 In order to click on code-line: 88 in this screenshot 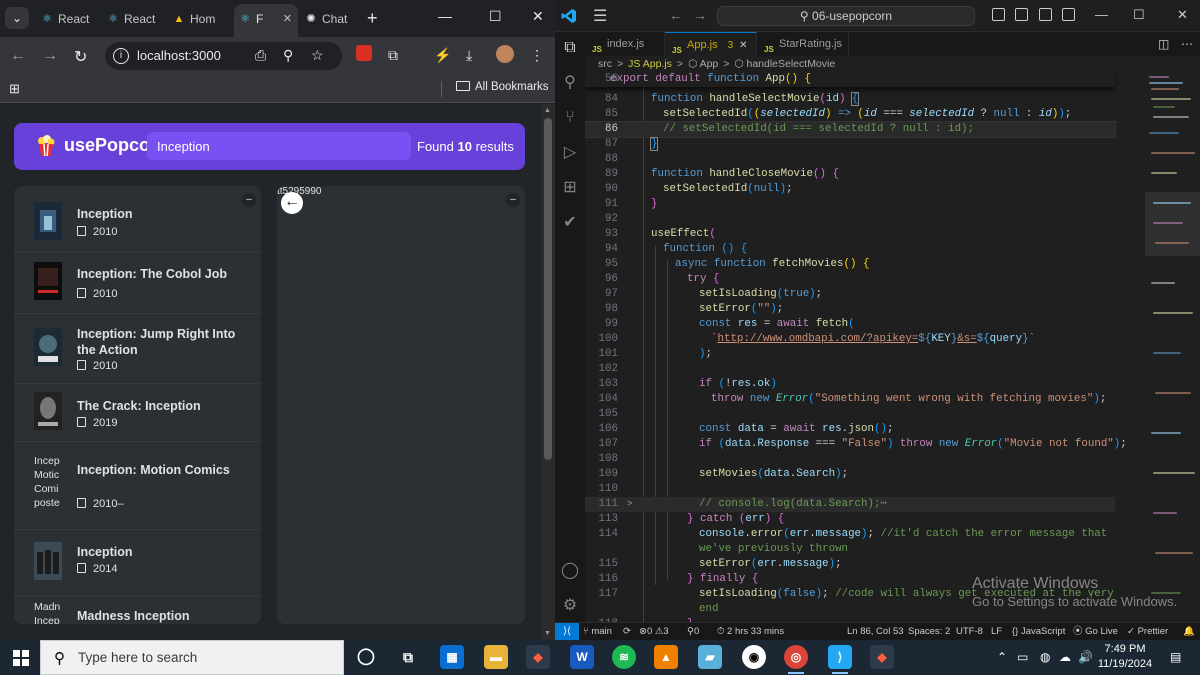, I will do `click(850, 159)`.